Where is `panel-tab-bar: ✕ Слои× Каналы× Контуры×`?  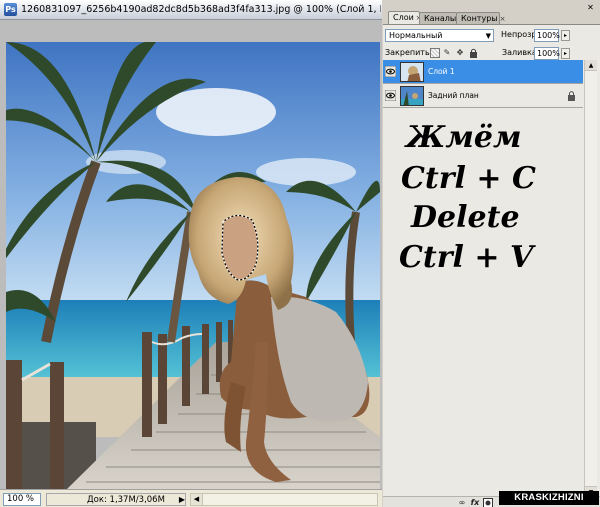
panel-tab-bar: ✕ Слои× Каналы× Контуры× is located at coordinates (491, 13).